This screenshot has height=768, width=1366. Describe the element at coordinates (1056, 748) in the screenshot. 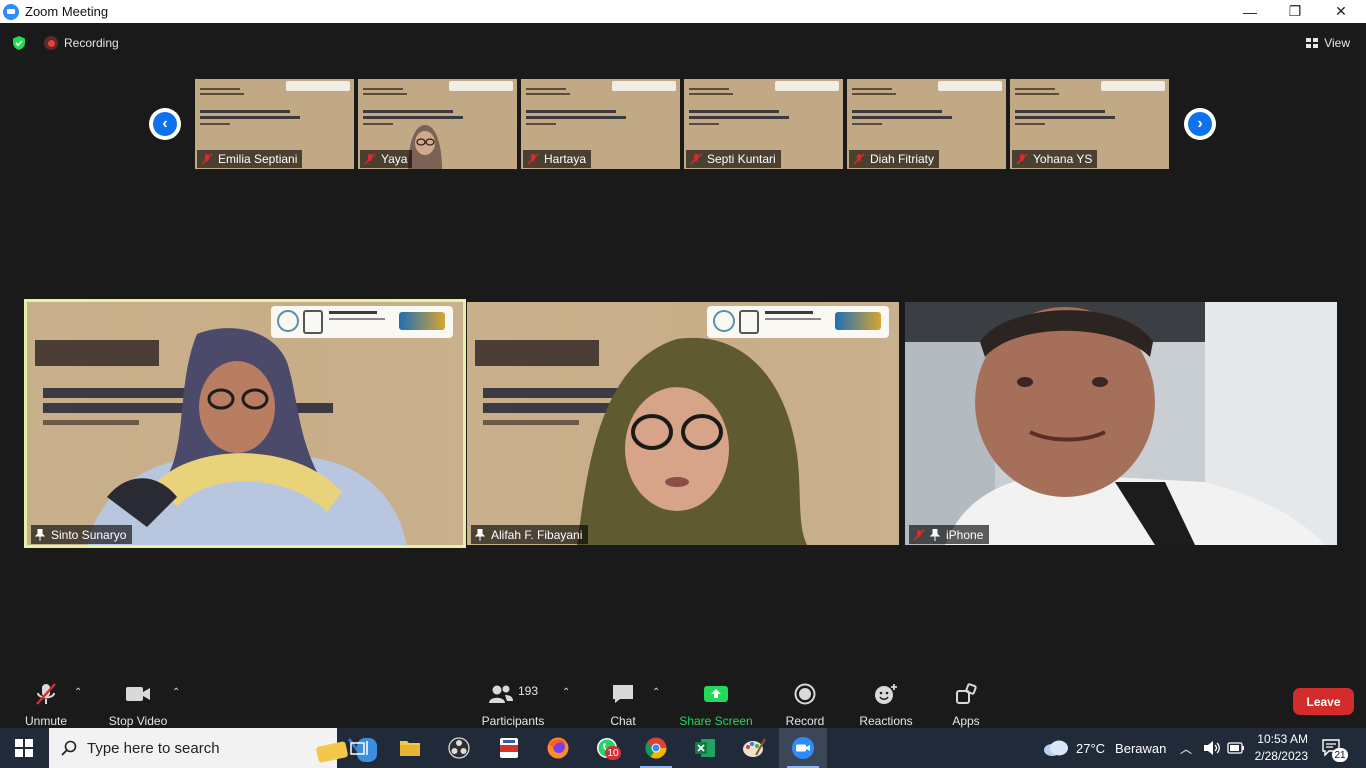

I see `cloud-icon` at that location.